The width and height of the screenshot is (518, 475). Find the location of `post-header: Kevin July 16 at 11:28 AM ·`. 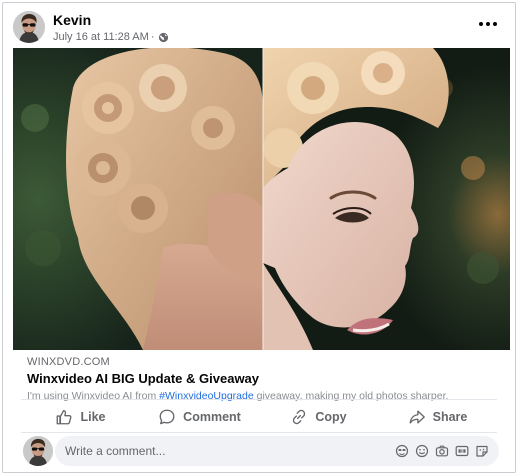

post-header: Kevin July 16 at 11:28 AM · is located at coordinates (259, 29).